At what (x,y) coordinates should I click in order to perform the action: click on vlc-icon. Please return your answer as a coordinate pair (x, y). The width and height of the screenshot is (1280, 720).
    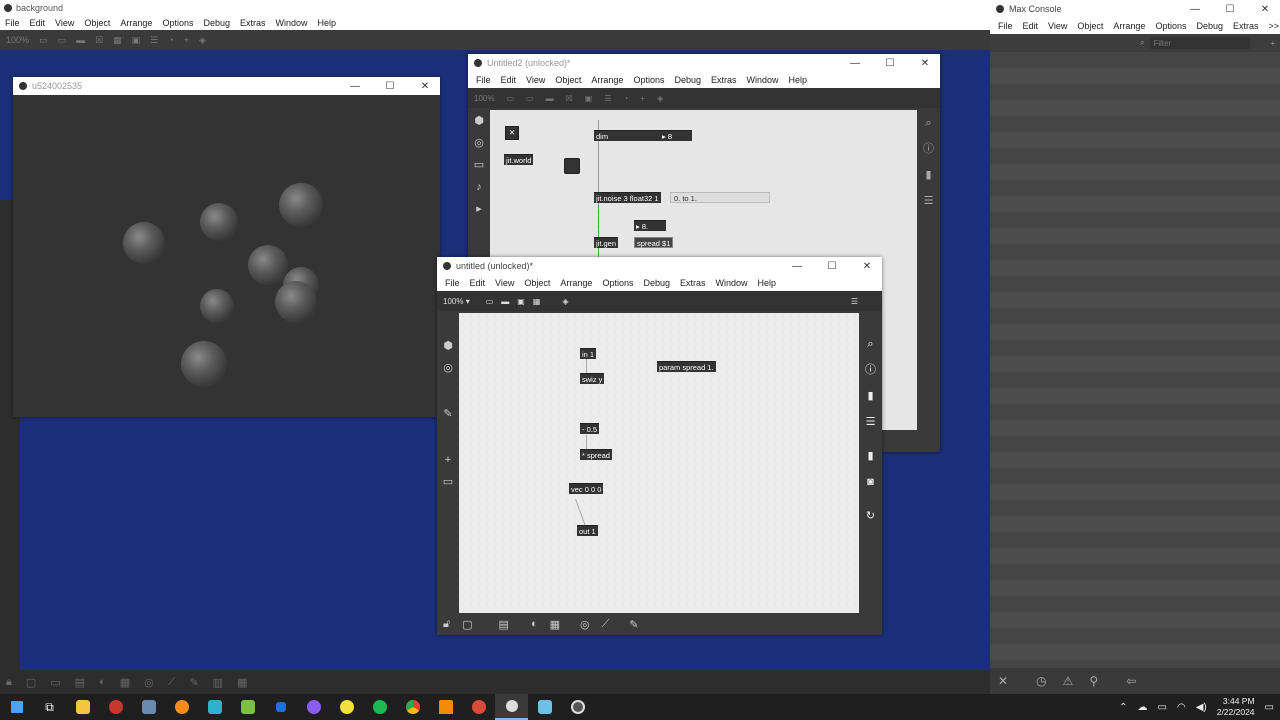
    Looking at the image, I should click on (445, 707).